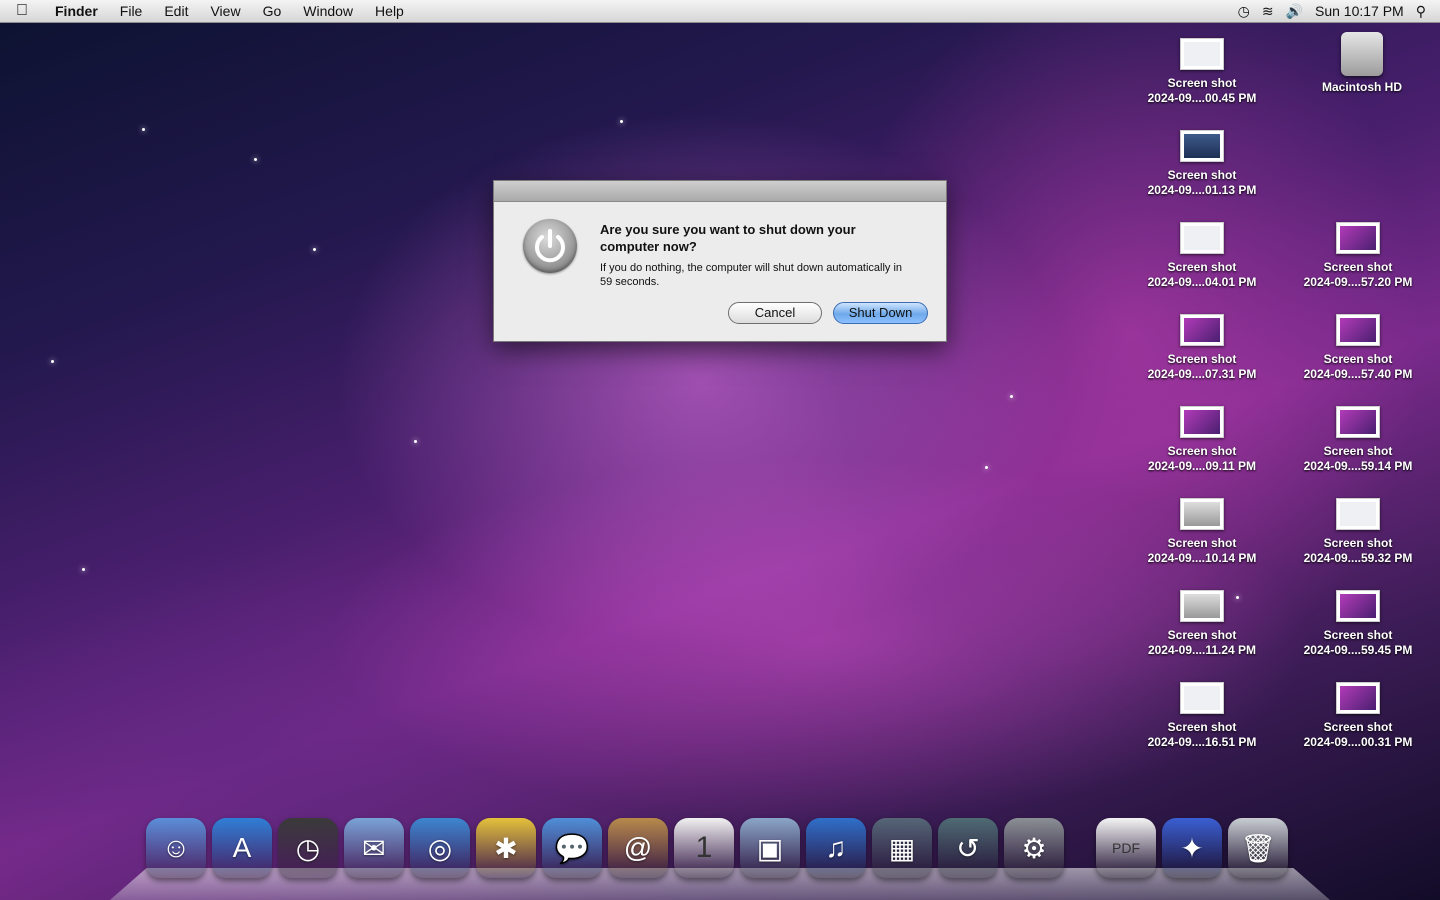 The image size is (1440, 900). I want to click on ichat-icon: 💬, so click(572, 848).